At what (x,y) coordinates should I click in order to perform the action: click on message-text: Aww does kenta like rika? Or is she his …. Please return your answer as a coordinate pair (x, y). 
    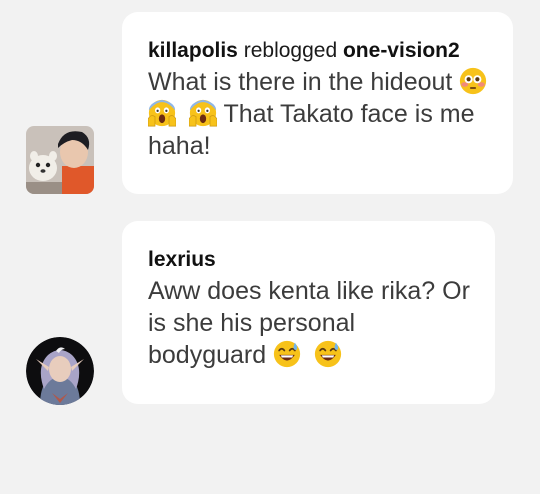
    Looking at the image, I should click on (313, 323).